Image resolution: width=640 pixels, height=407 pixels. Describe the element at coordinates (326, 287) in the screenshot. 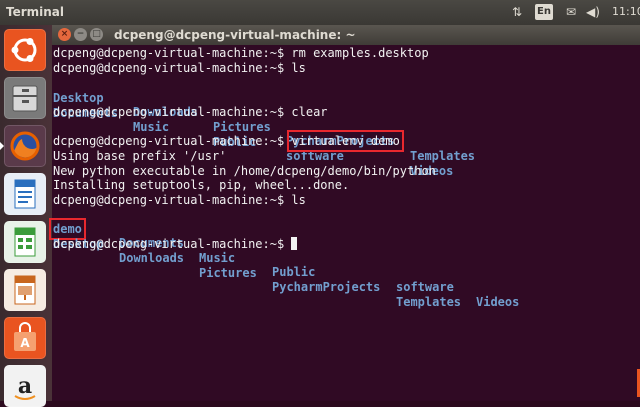

I see `dir-entry: PycharmProjects` at that location.